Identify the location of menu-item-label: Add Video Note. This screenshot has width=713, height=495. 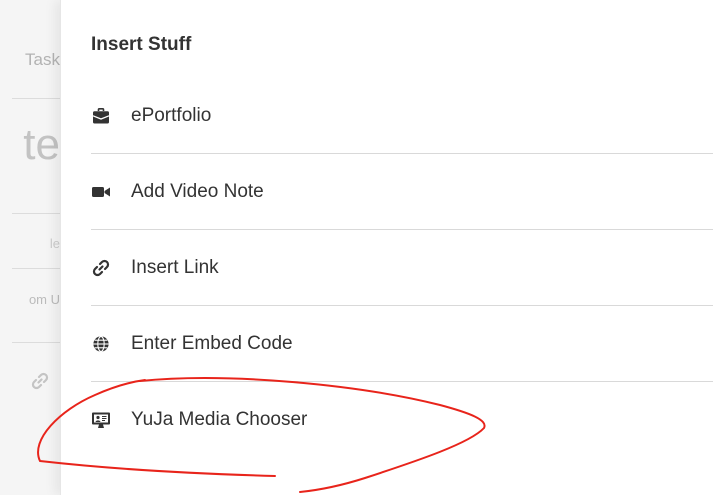
(197, 191).